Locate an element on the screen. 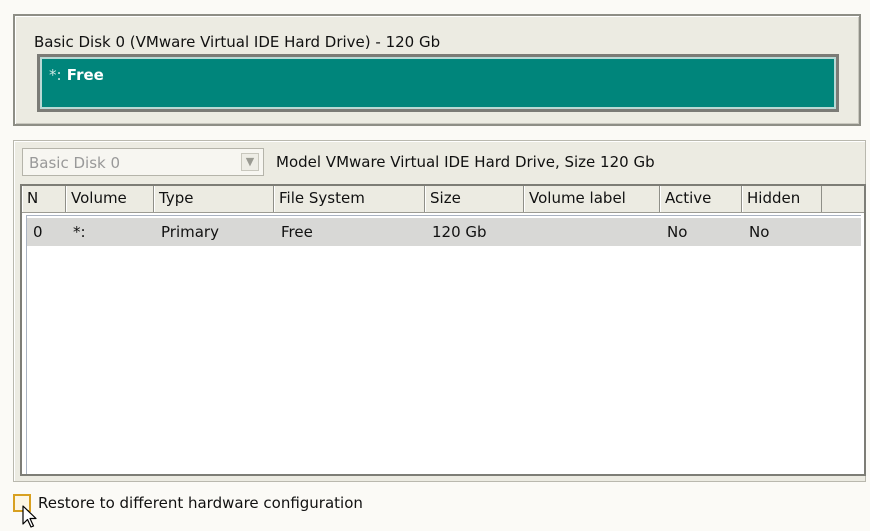  cell-type: Primary is located at coordinates (190, 232).